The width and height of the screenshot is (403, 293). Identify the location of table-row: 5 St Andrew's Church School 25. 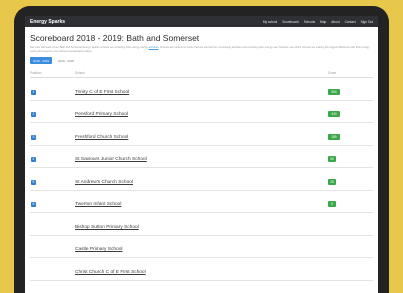
(201, 179).